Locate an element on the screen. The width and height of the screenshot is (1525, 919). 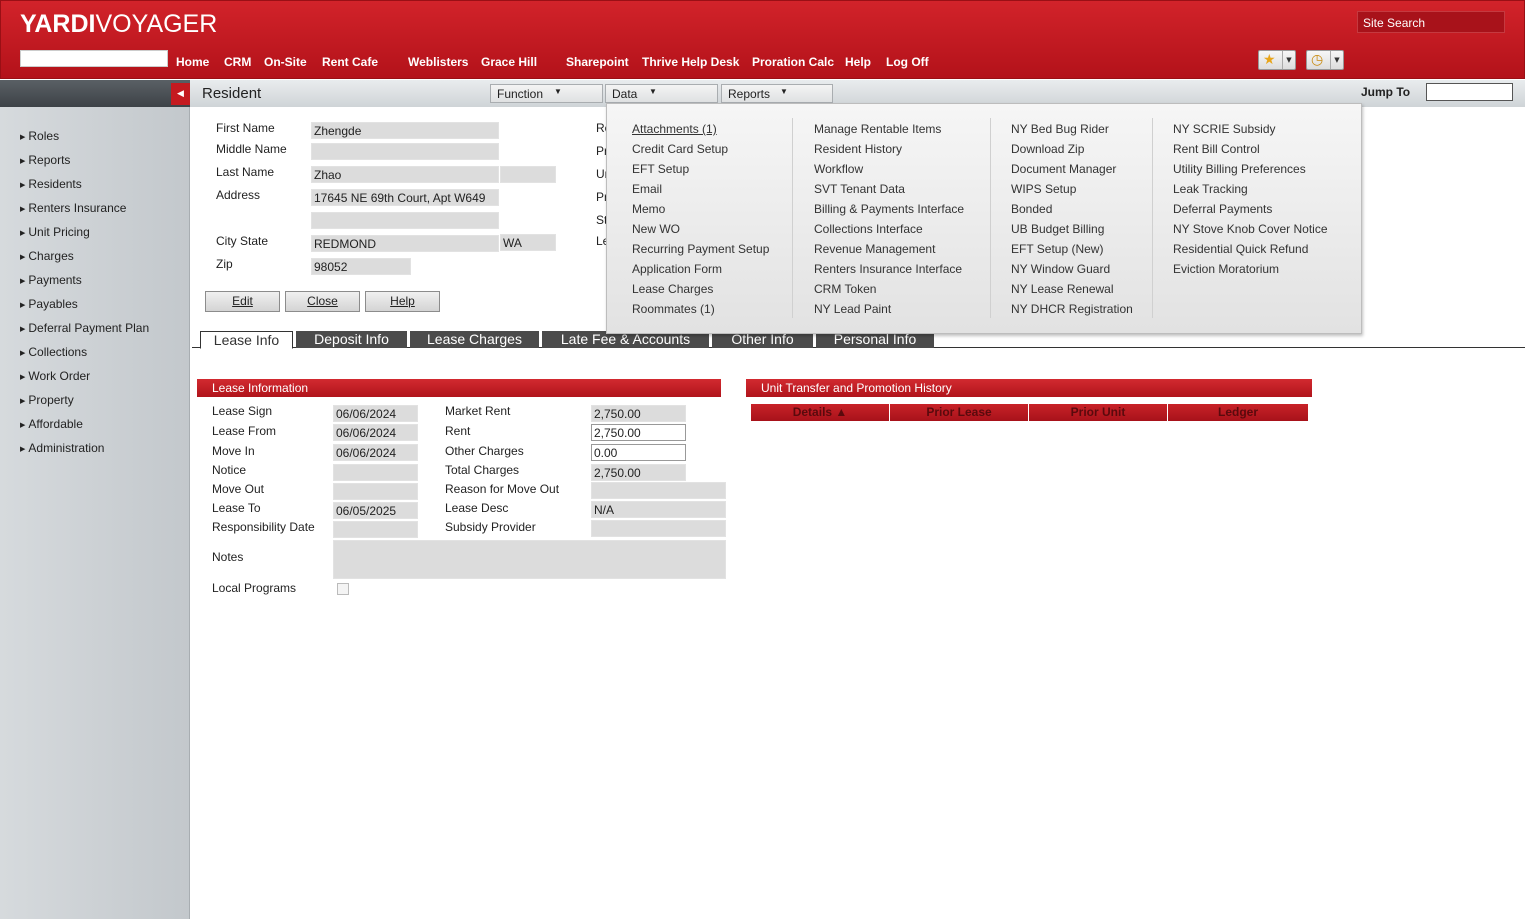
lease-desc-field: N/A is located at coordinates (658, 509).